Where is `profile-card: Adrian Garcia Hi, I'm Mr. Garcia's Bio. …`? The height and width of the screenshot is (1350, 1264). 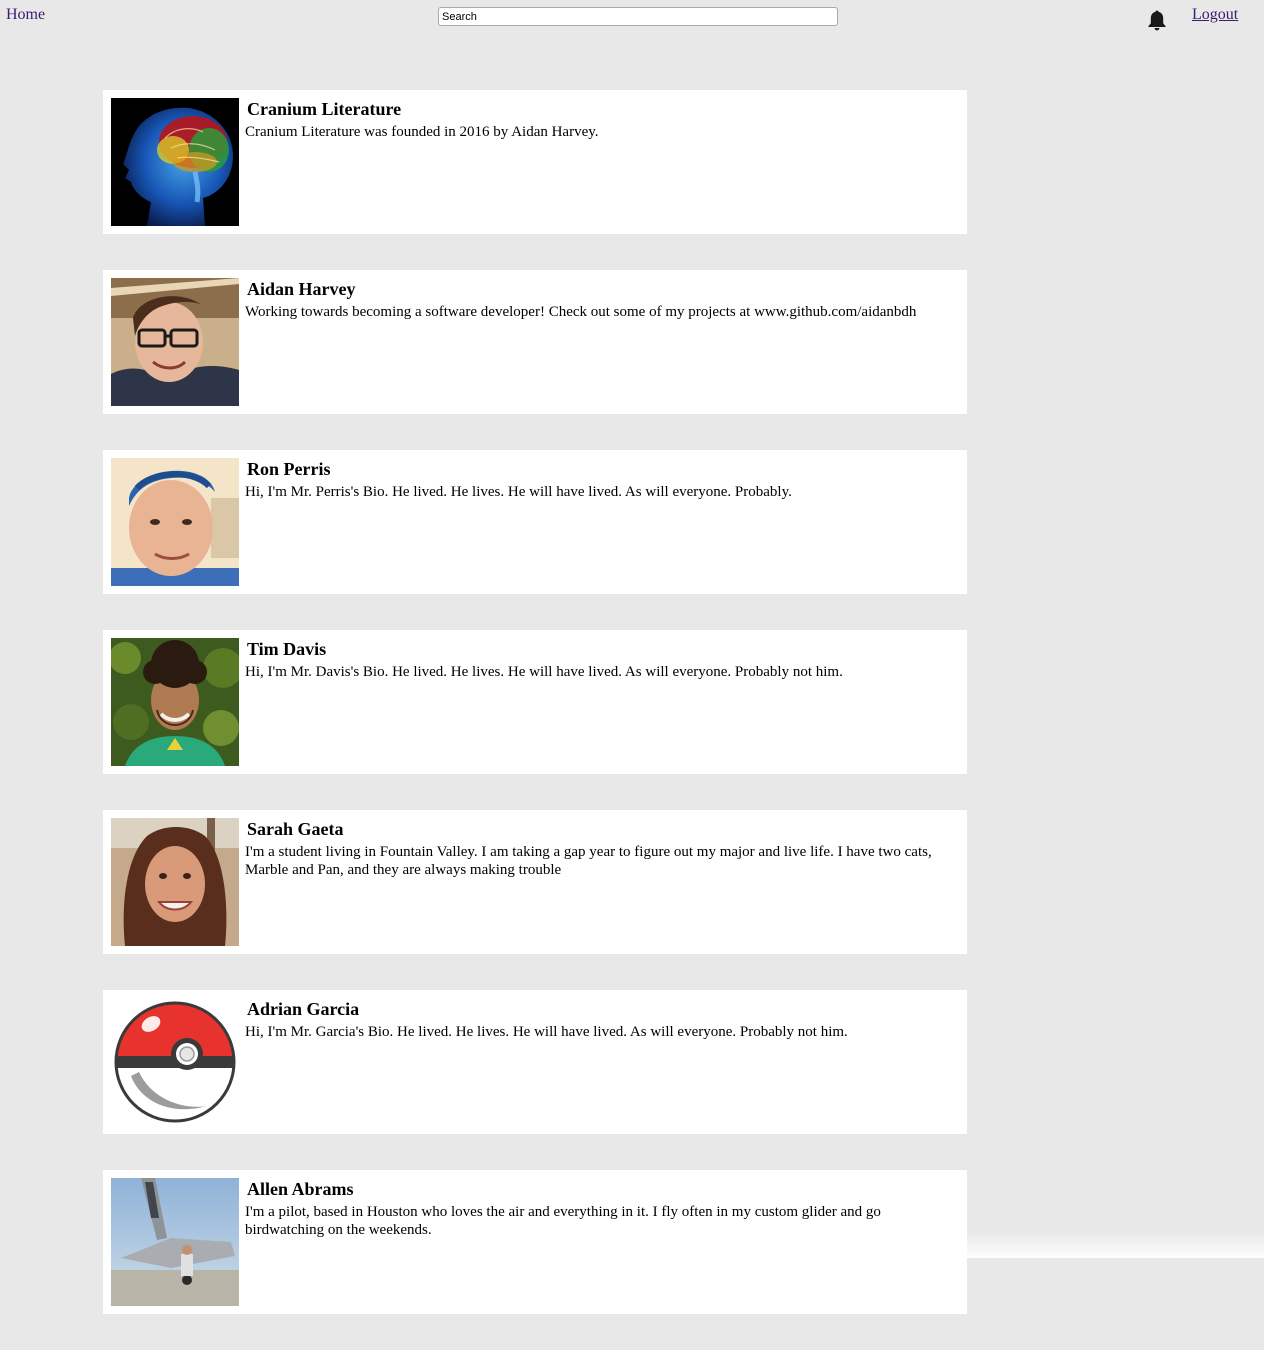 profile-card: Adrian Garcia Hi, I'm Mr. Garcia's Bio. … is located at coordinates (535, 1062).